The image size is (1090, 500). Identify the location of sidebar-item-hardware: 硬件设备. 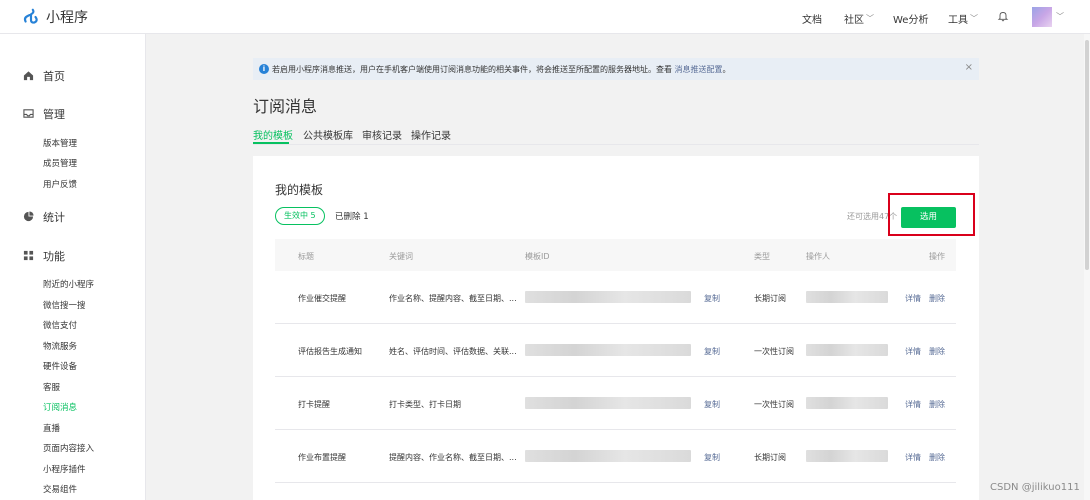
(60, 366).